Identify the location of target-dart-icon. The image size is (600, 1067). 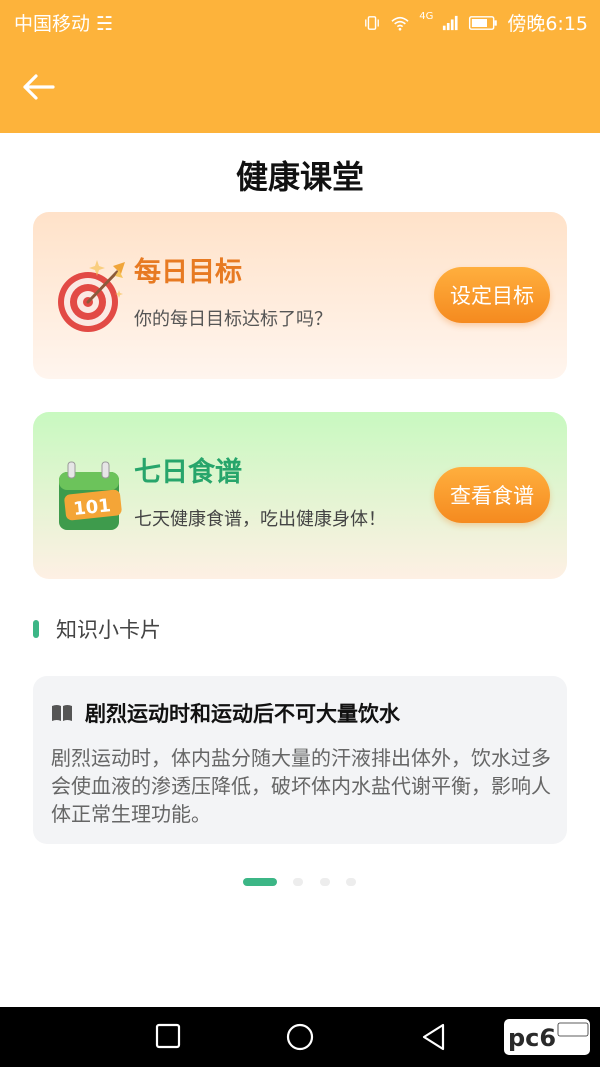
(91, 296).